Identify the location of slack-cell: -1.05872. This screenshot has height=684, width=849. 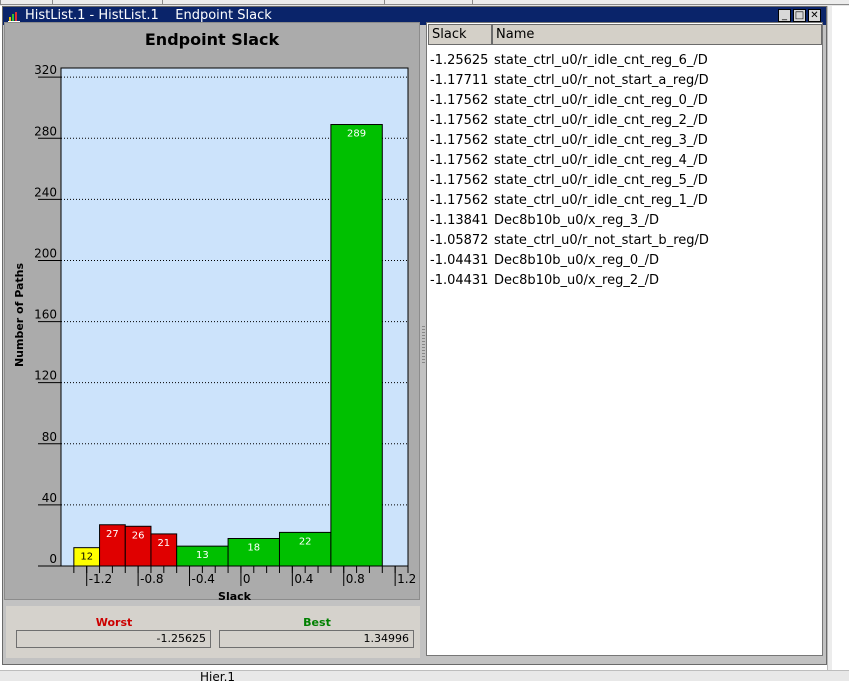
(459, 240).